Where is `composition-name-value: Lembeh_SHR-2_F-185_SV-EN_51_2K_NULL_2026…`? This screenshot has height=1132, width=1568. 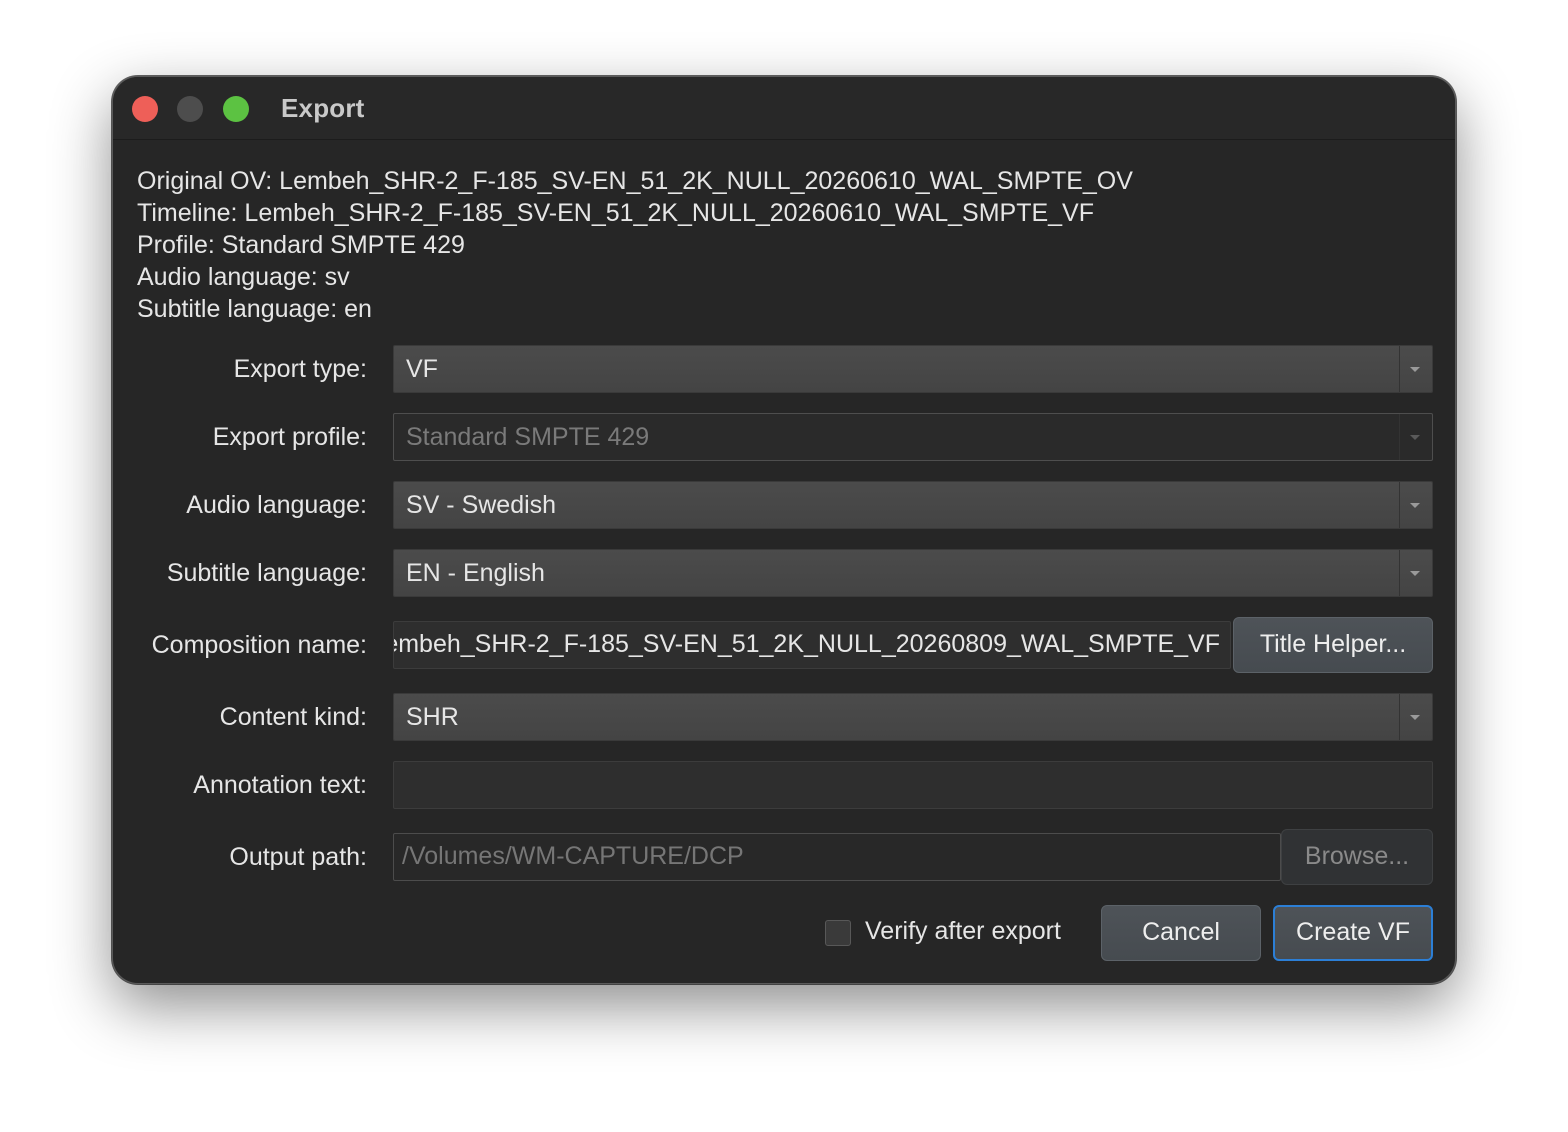
composition-name-value: Lembeh_SHR-2_F-185_SV-EN_51_2K_NULL_2026… is located at coordinates (806, 644).